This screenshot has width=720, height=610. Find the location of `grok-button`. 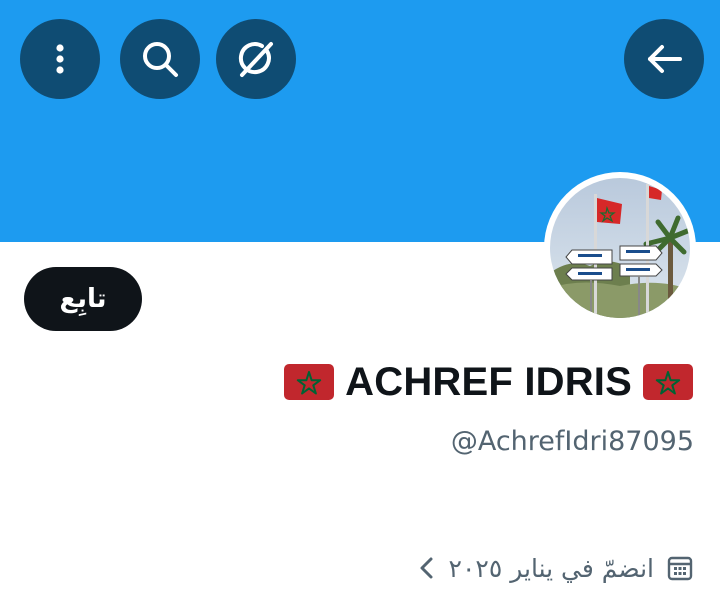

grok-button is located at coordinates (256, 59).